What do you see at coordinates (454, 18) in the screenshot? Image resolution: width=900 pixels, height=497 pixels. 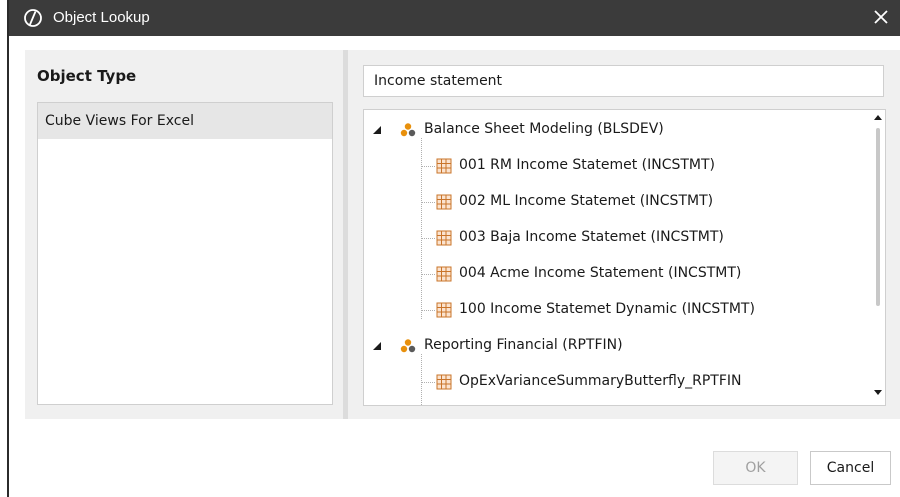 I see `title-bar: Object Lookup` at bounding box center [454, 18].